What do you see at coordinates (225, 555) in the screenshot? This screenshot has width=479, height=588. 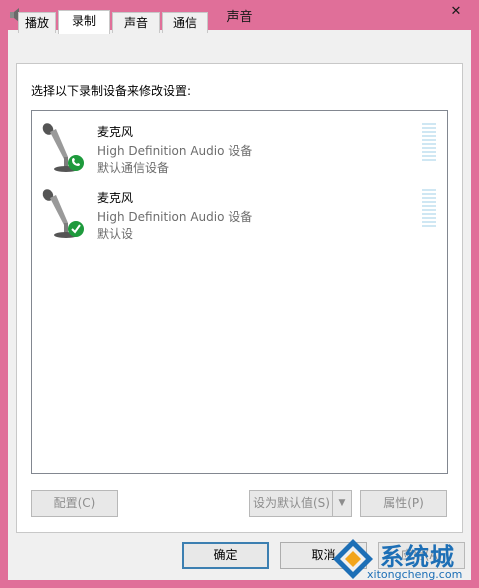 I see `ok-button: 确定` at bounding box center [225, 555].